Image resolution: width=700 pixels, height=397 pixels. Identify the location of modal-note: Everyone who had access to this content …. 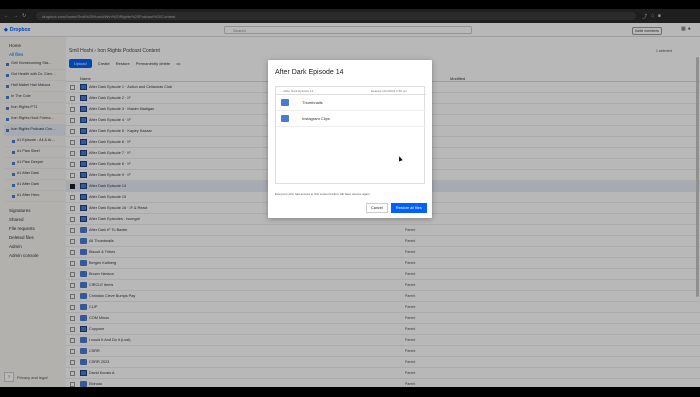
(323, 194).